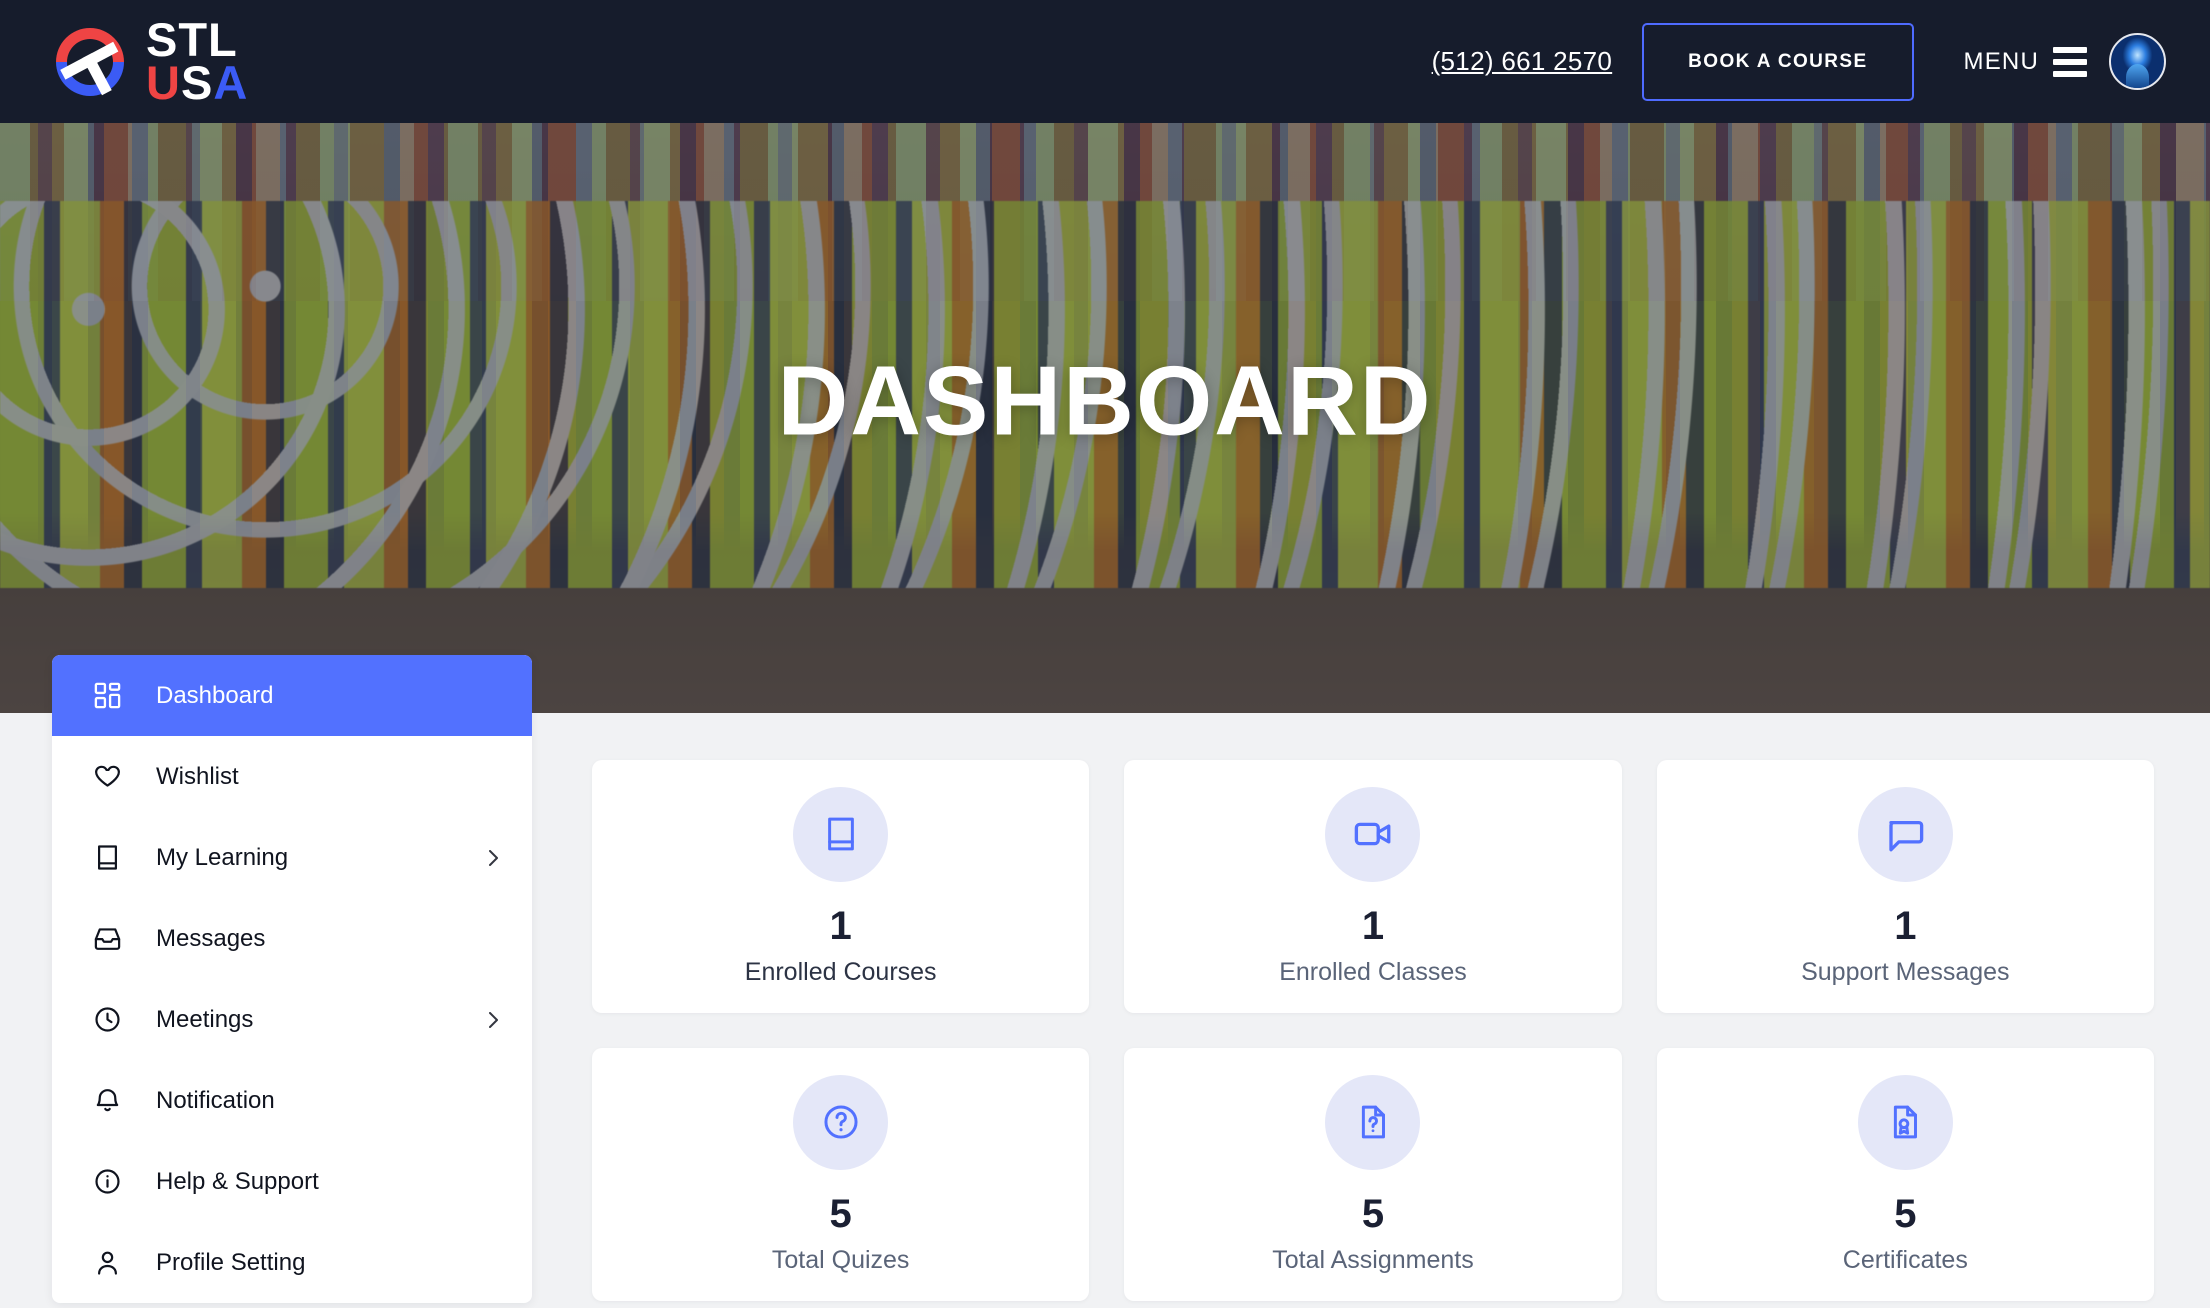 The width and height of the screenshot is (2210, 1308). What do you see at coordinates (840, 971) in the screenshot?
I see `stat-label: Enrolled Courses` at bounding box center [840, 971].